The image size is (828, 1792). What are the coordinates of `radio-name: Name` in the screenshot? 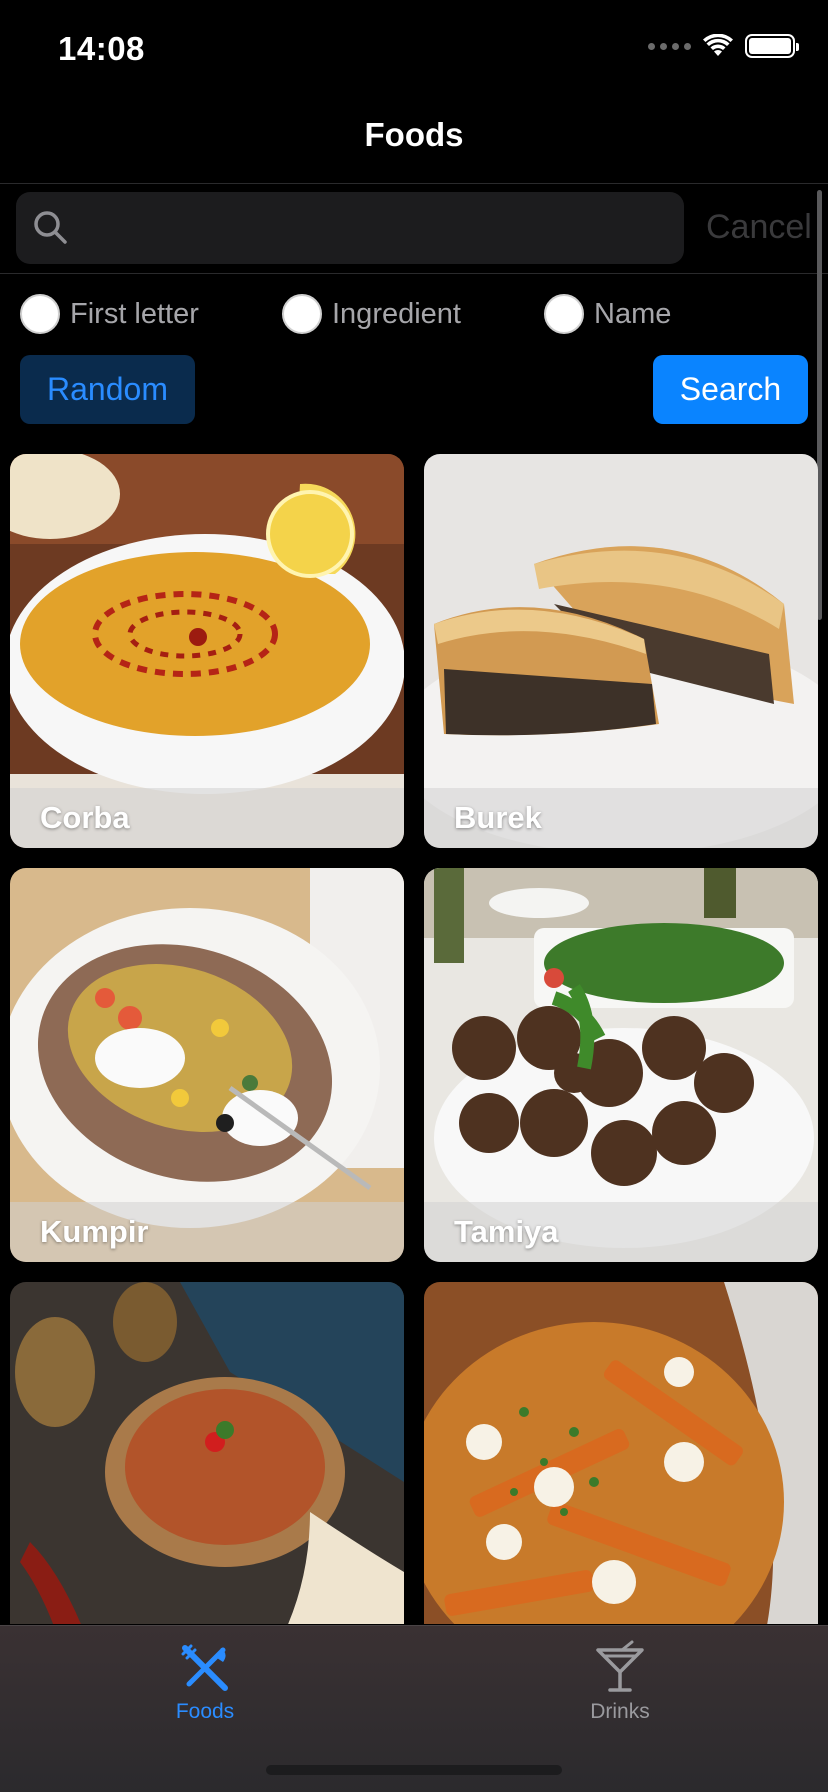 It's located at (607, 314).